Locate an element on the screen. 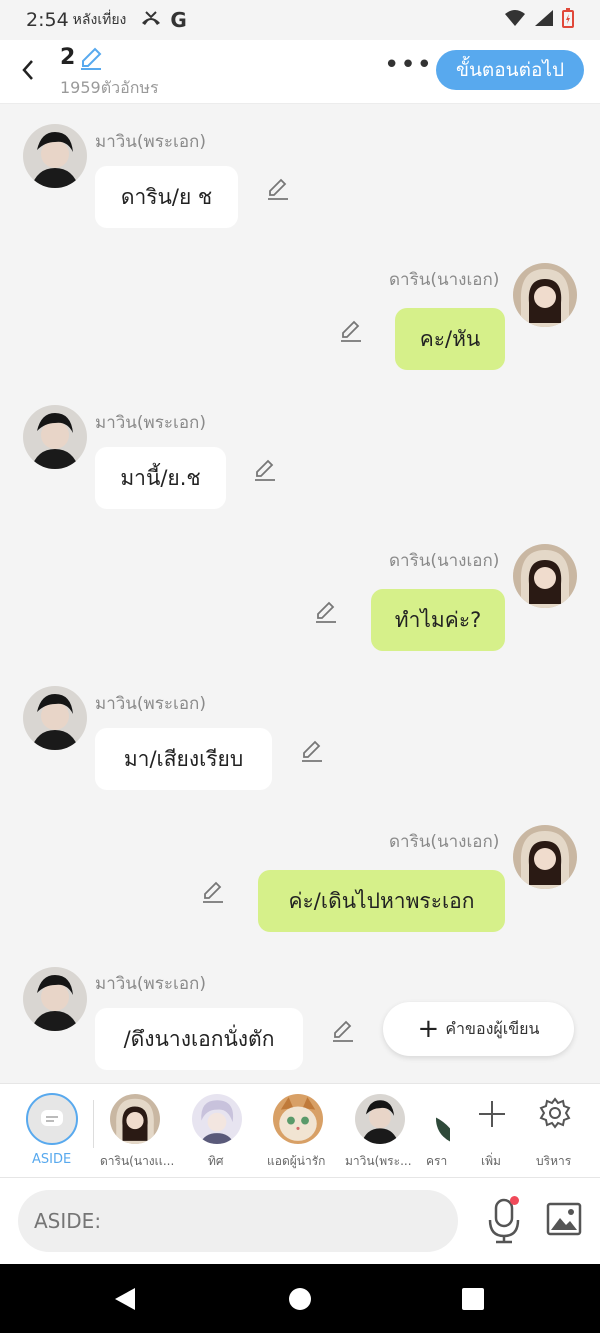 This screenshot has width=600, height=1333. back-triangle-icon is located at coordinates (125, 1298).